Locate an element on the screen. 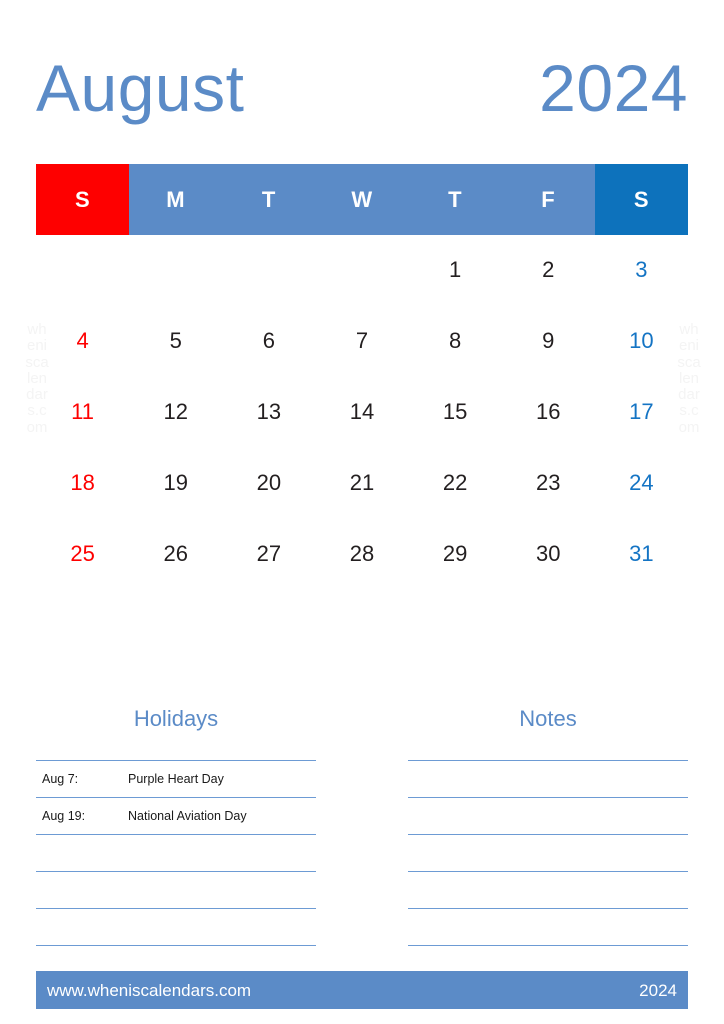 The image size is (724, 1024). month-label: August is located at coordinates (140, 88).